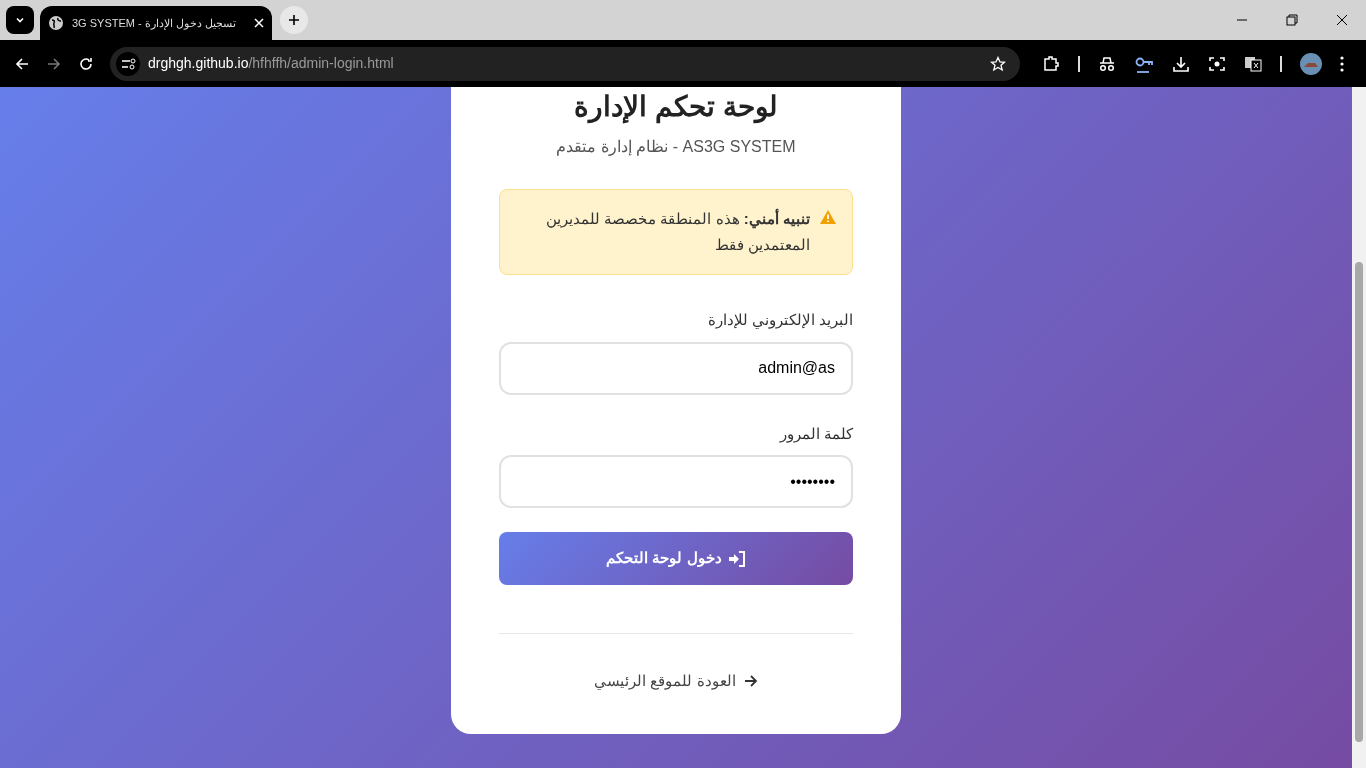 The width and height of the screenshot is (1366, 768). Describe the element at coordinates (828, 217) in the screenshot. I see `warning-icon` at that location.